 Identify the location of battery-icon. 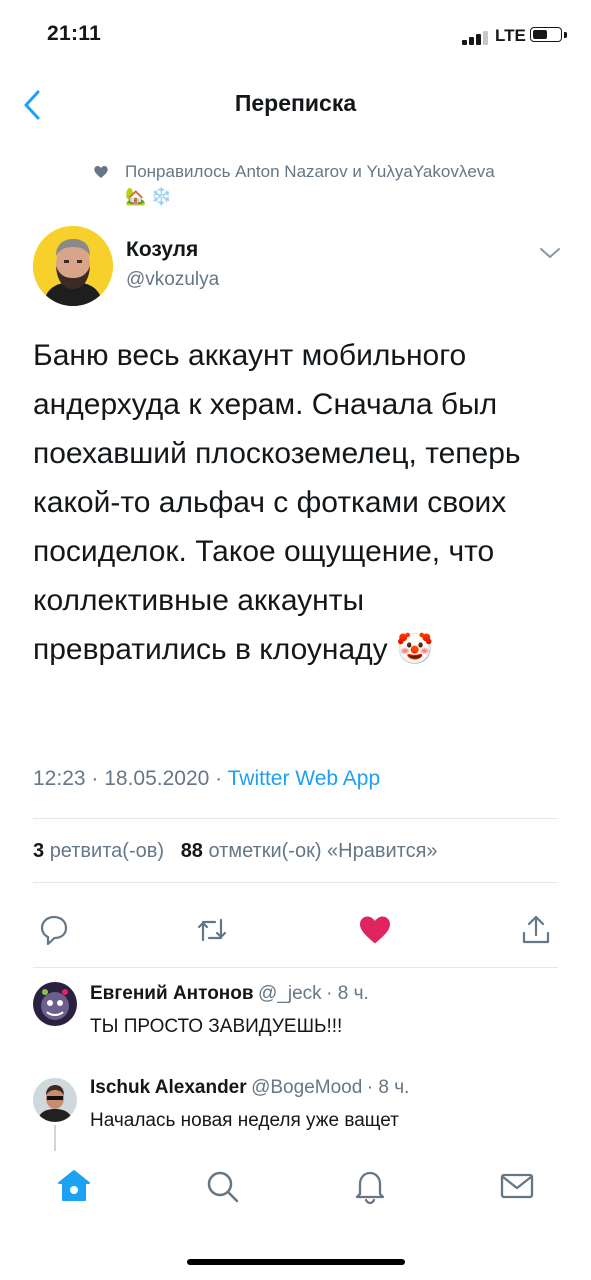
(546, 34).